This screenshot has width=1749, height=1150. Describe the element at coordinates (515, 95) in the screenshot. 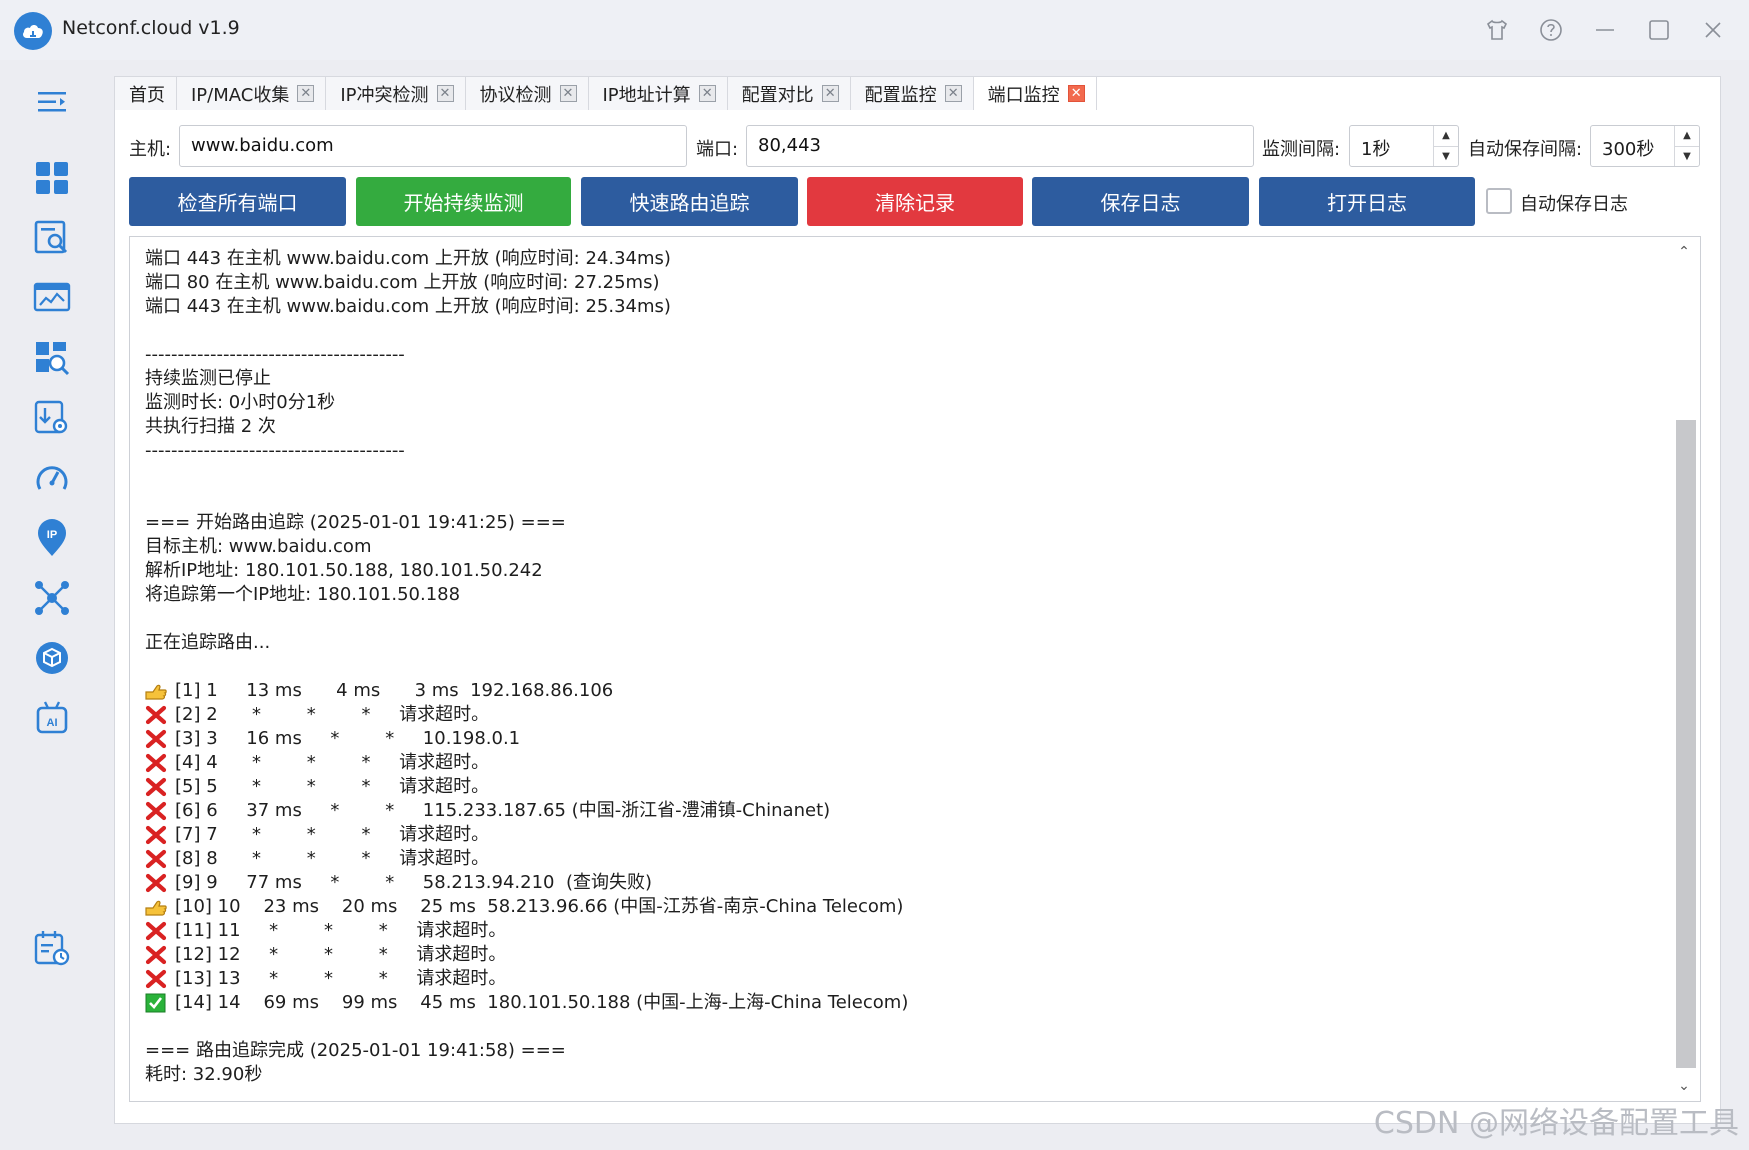

I see `tab-label: 协议检测` at that location.